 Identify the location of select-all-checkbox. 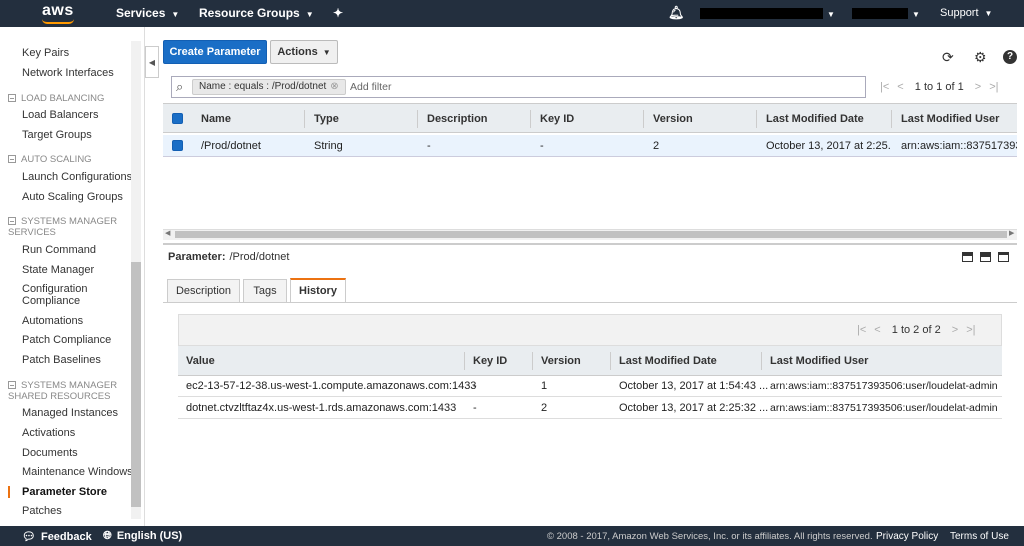
(177, 118).